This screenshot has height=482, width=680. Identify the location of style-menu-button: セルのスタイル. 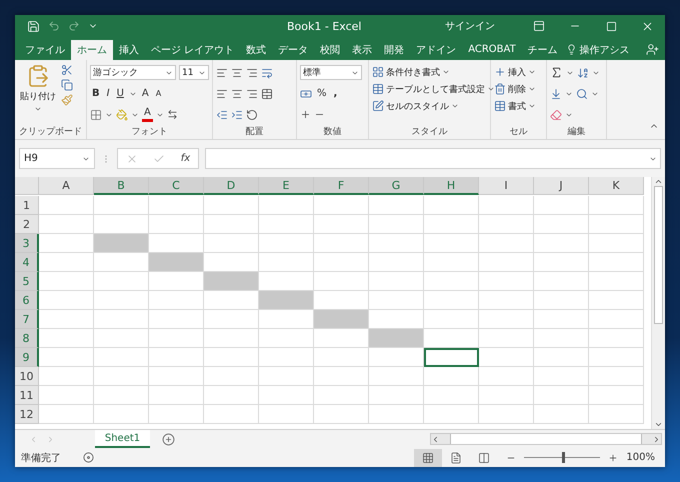
(433, 106).